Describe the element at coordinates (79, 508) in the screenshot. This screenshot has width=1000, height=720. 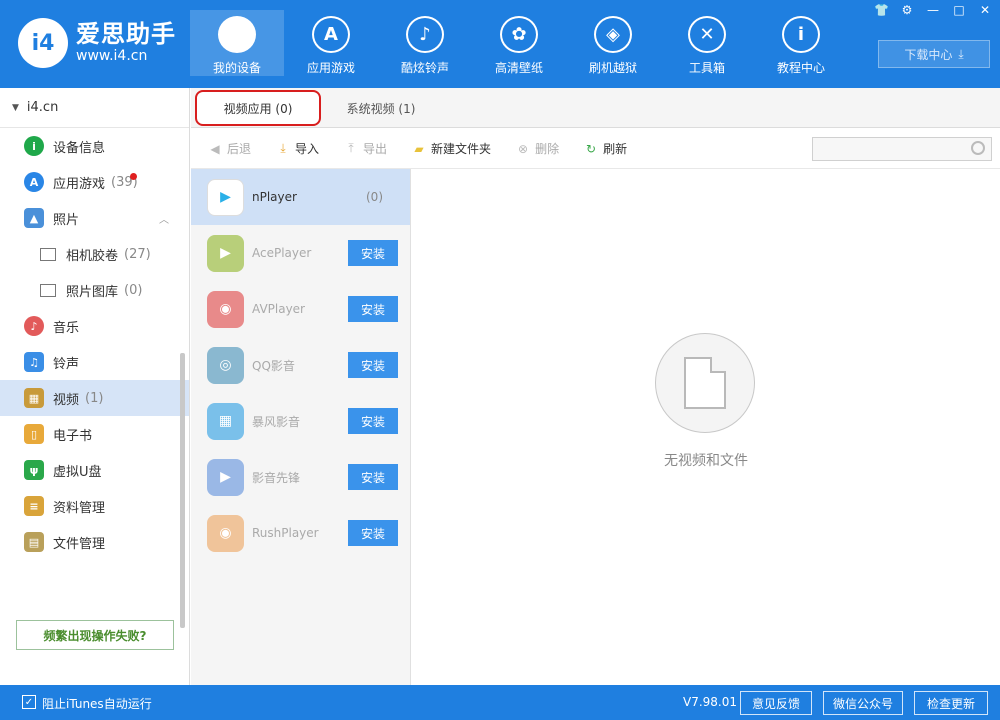
I see `sidebar-item-label: 资料管理` at that location.